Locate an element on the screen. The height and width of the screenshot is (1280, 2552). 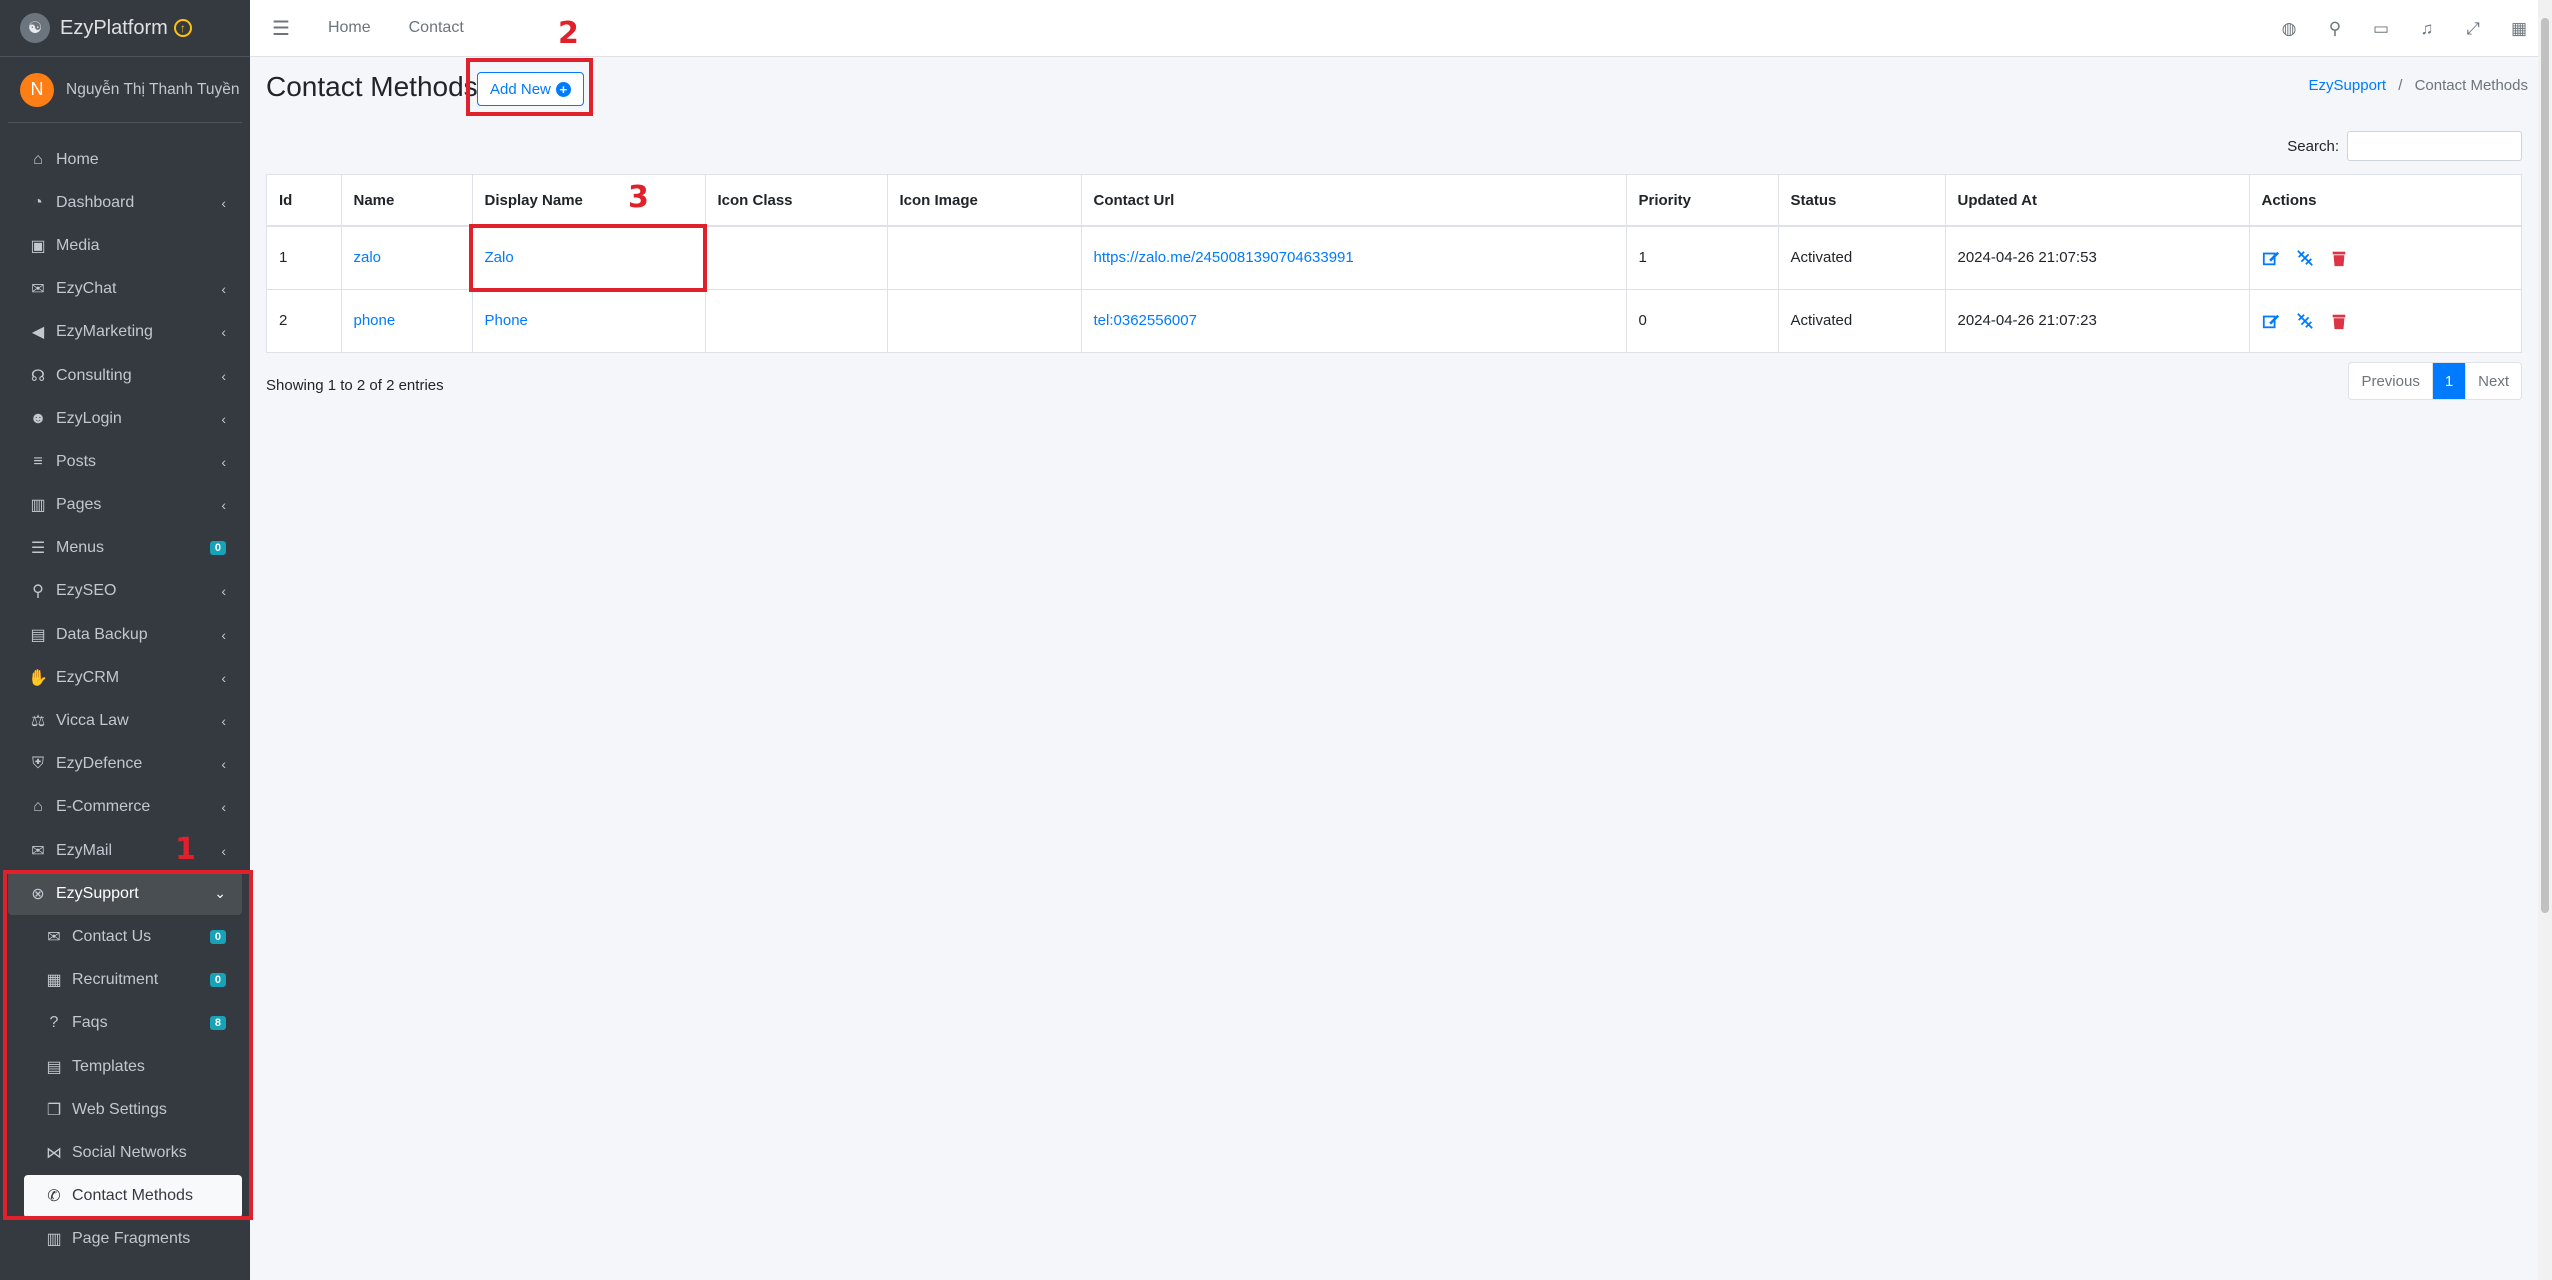
name-value: zalo is located at coordinates (368, 257).